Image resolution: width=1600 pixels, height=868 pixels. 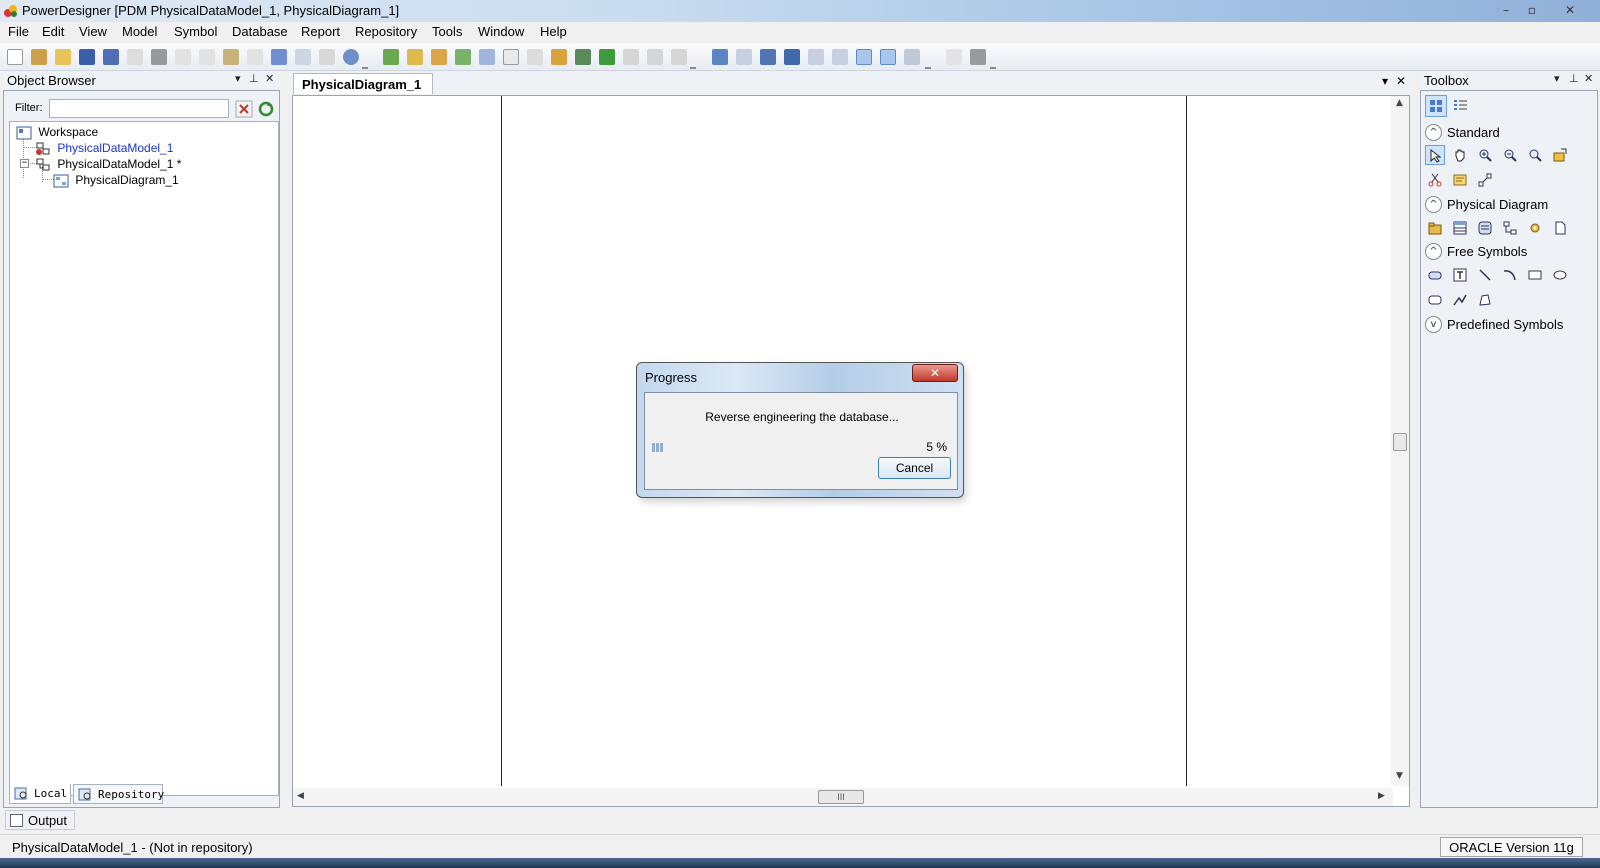 What do you see at coordinates (254, 78) in the screenshot?
I see `pin-icon: ⊥` at bounding box center [254, 78].